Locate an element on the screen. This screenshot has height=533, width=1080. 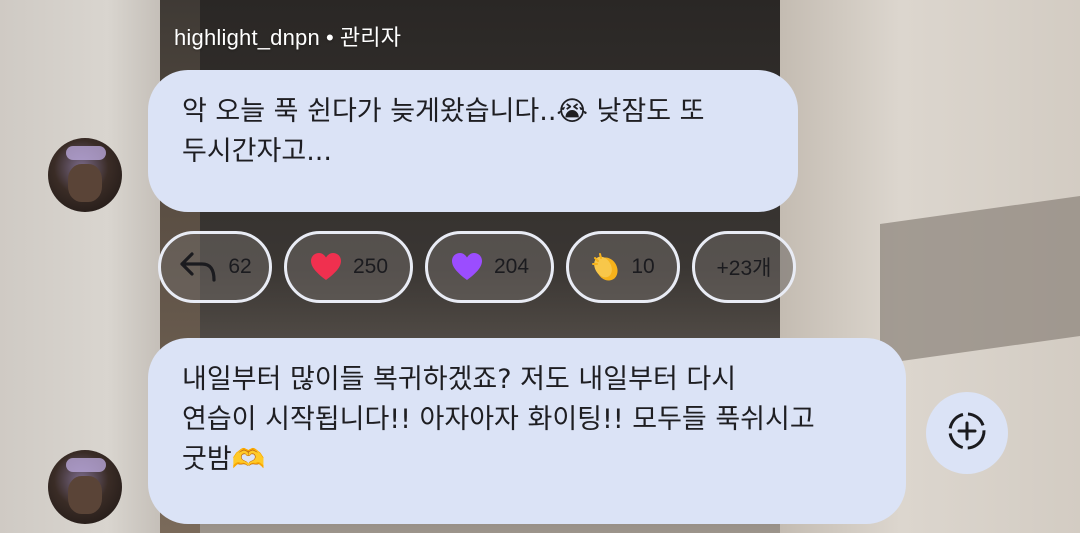
message-text-line: 내일부터 많이들 복귀하겠죠? 저도 내일부터 다시 is located at coordinates (459, 379).